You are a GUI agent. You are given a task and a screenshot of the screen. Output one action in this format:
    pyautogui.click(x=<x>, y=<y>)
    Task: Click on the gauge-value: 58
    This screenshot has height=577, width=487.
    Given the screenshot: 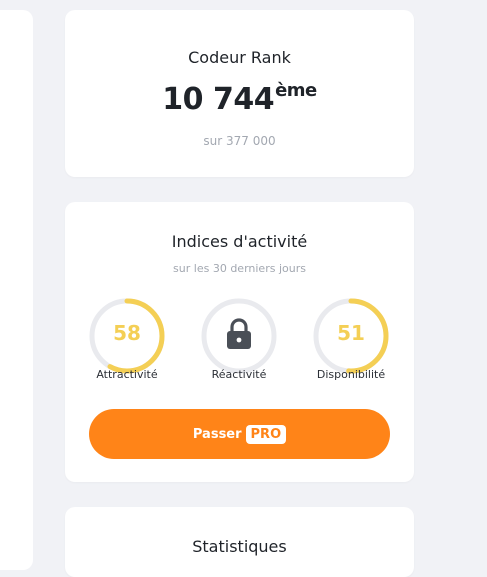 What is the action you would take?
    pyautogui.click(x=127, y=333)
    